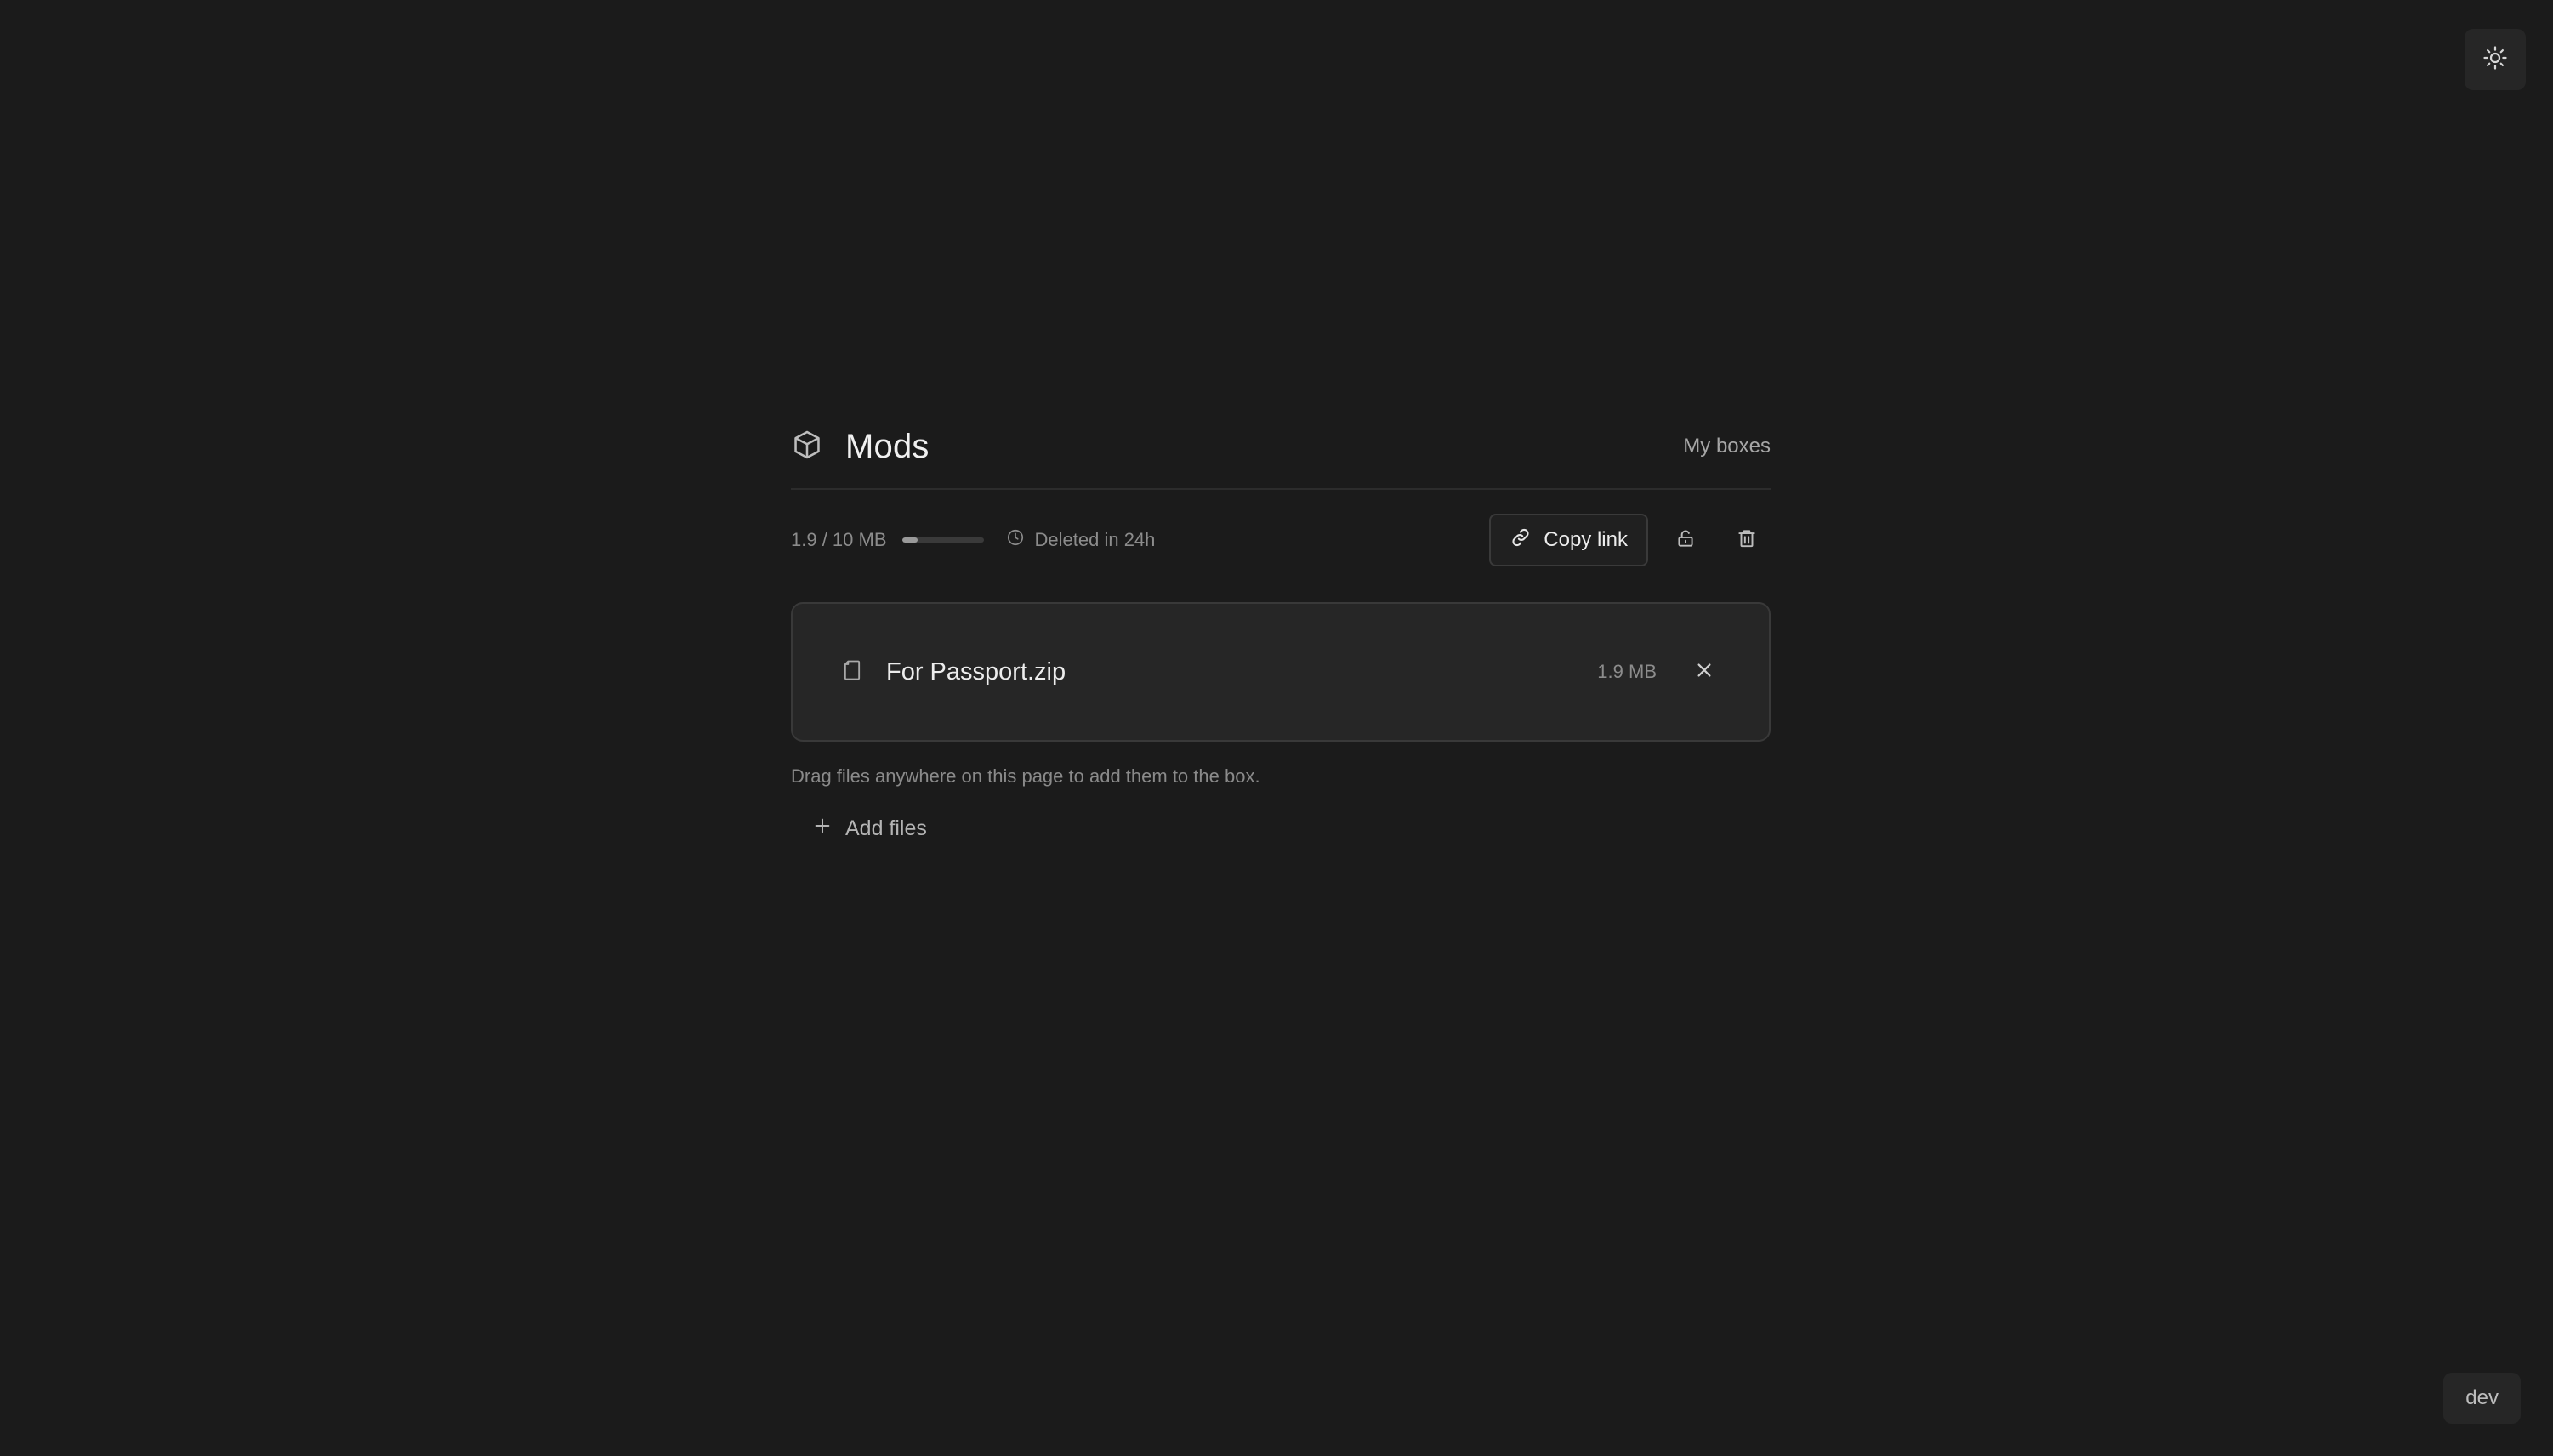 The width and height of the screenshot is (2553, 1456). What do you see at coordinates (822, 828) in the screenshot?
I see `plus-icon` at bounding box center [822, 828].